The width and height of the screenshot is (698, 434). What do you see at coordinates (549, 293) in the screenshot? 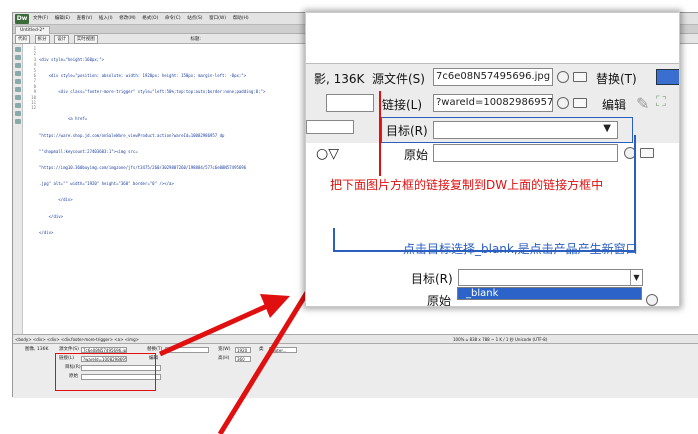
I see `dropdown-option-blank: _blank` at bounding box center [549, 293].